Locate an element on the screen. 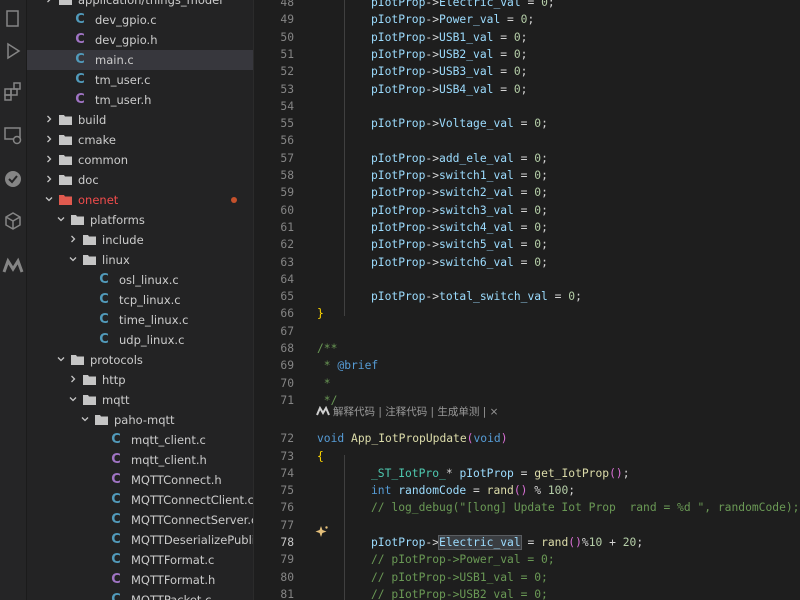 The height and width of the screenshot is (600, 800). tree-item-main-c: Cmain.c is located at coordinates (140, 60).